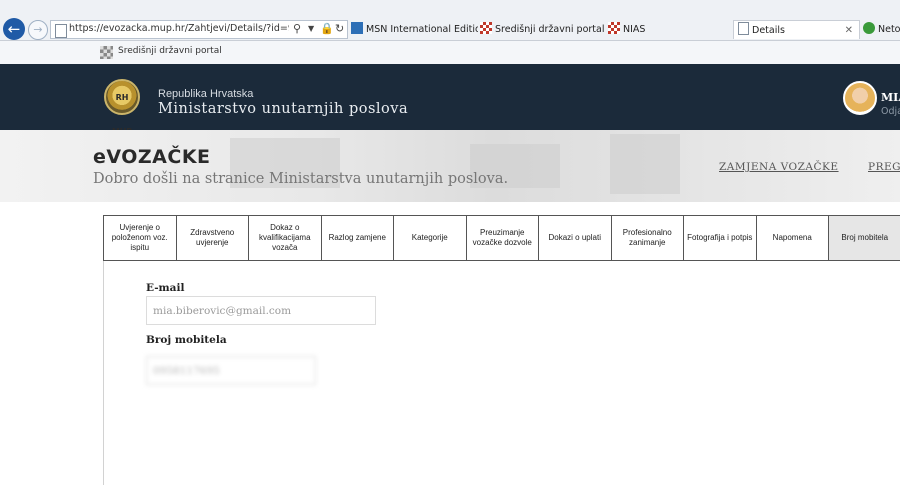 This screenshot has height=485, width=900. Describe the element at coordinates (645, 164) in the screenshot. I see `banner-photo` at that location.